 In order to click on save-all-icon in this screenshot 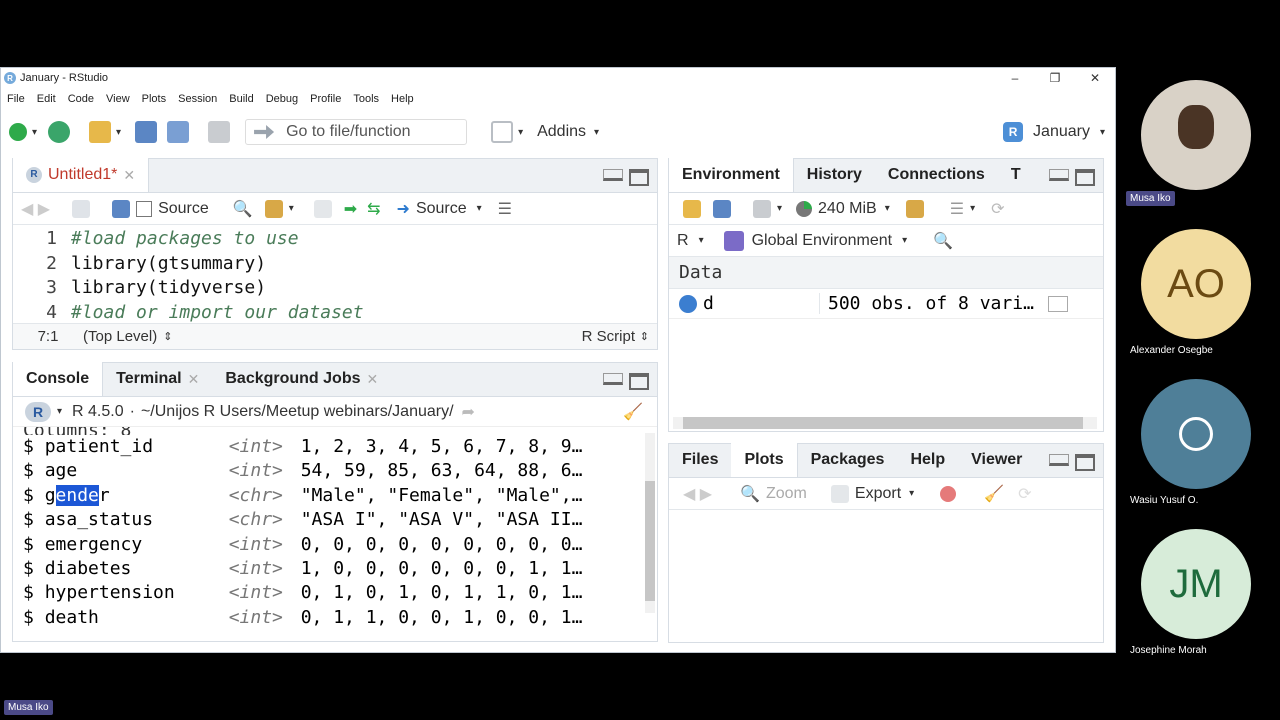, I will do `click(178, 132)`.